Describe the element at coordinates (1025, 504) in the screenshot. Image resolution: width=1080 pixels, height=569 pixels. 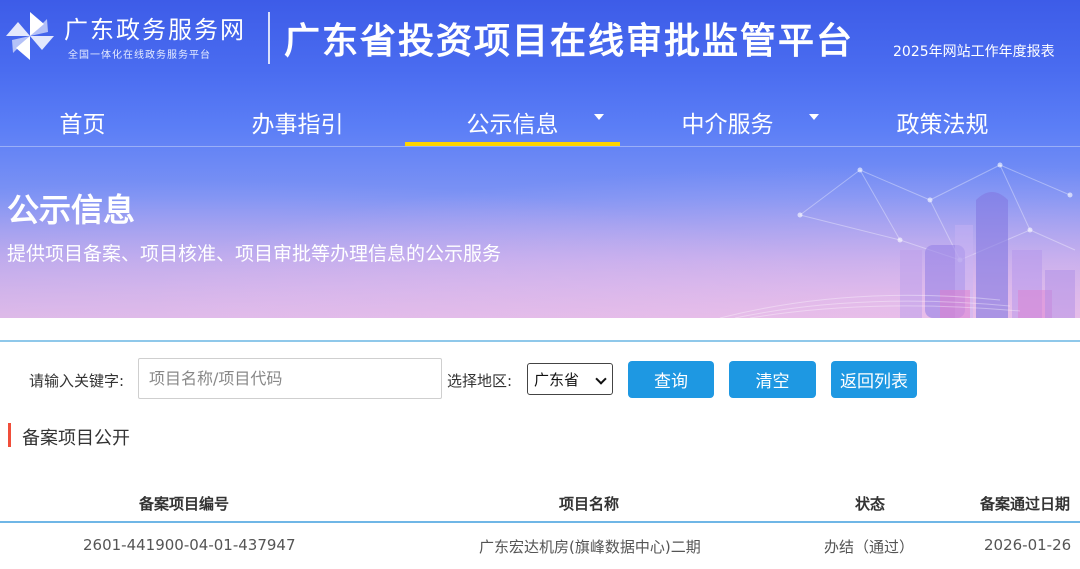
I see `column-header-date: 备案通过日期` at that location.